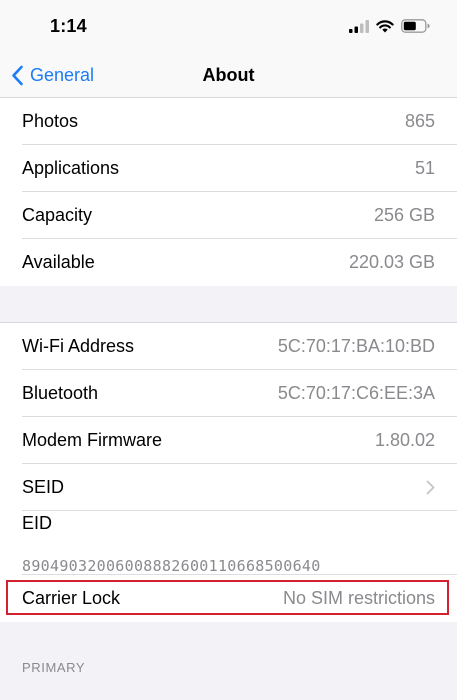 This screenshot has height=700, width=457. I want to click on battery-icon, so click(415, 26).